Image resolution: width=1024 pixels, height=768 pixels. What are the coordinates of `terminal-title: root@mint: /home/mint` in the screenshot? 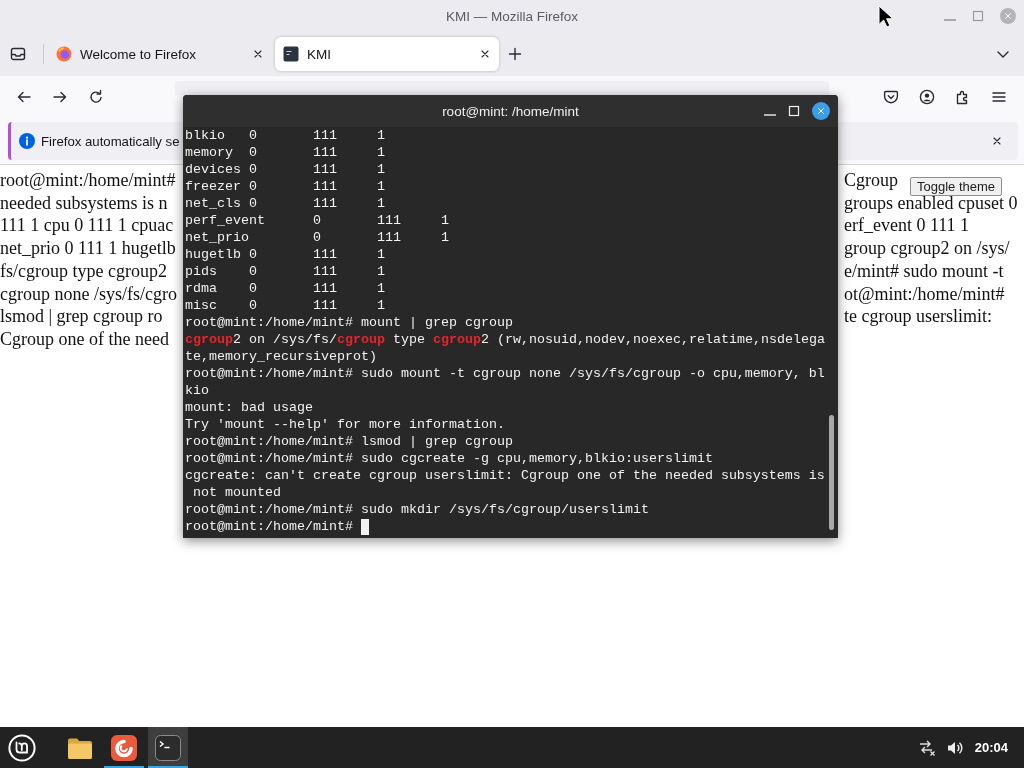 It's located at (510, 111).